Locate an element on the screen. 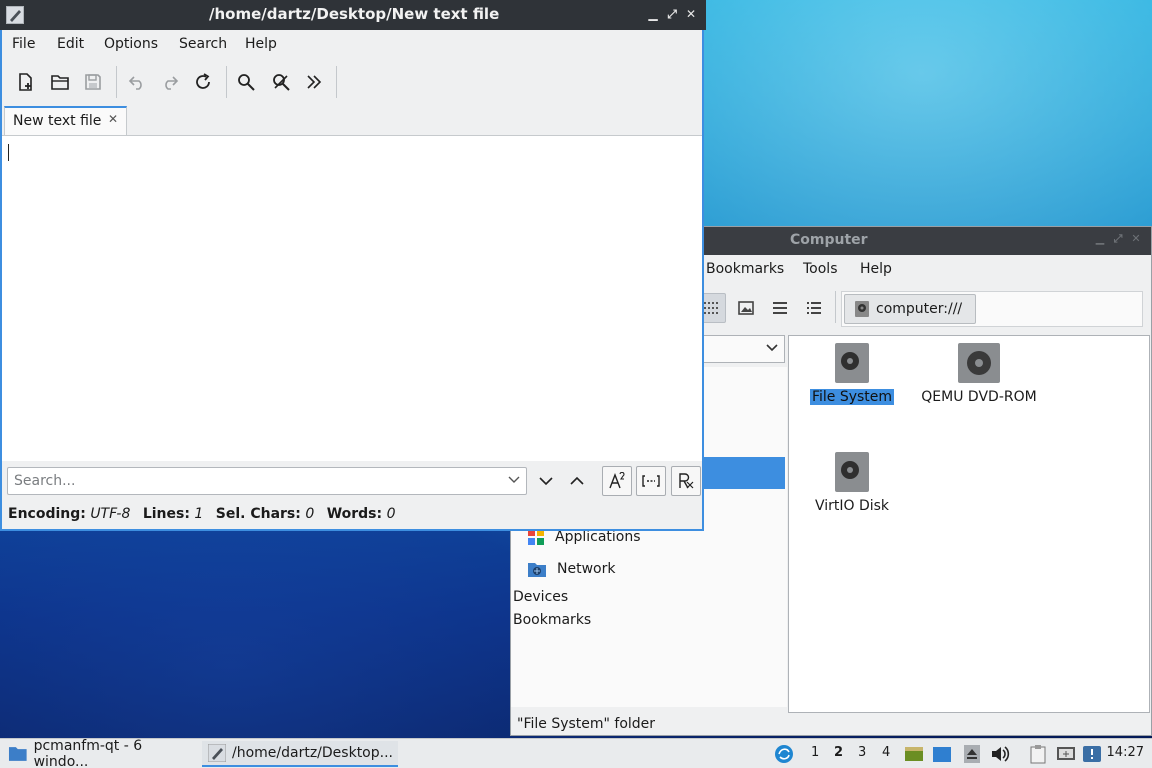 The height and width of the screenshot is (768, 1152). lines-value: 1 is located at coordinates (199, 514).